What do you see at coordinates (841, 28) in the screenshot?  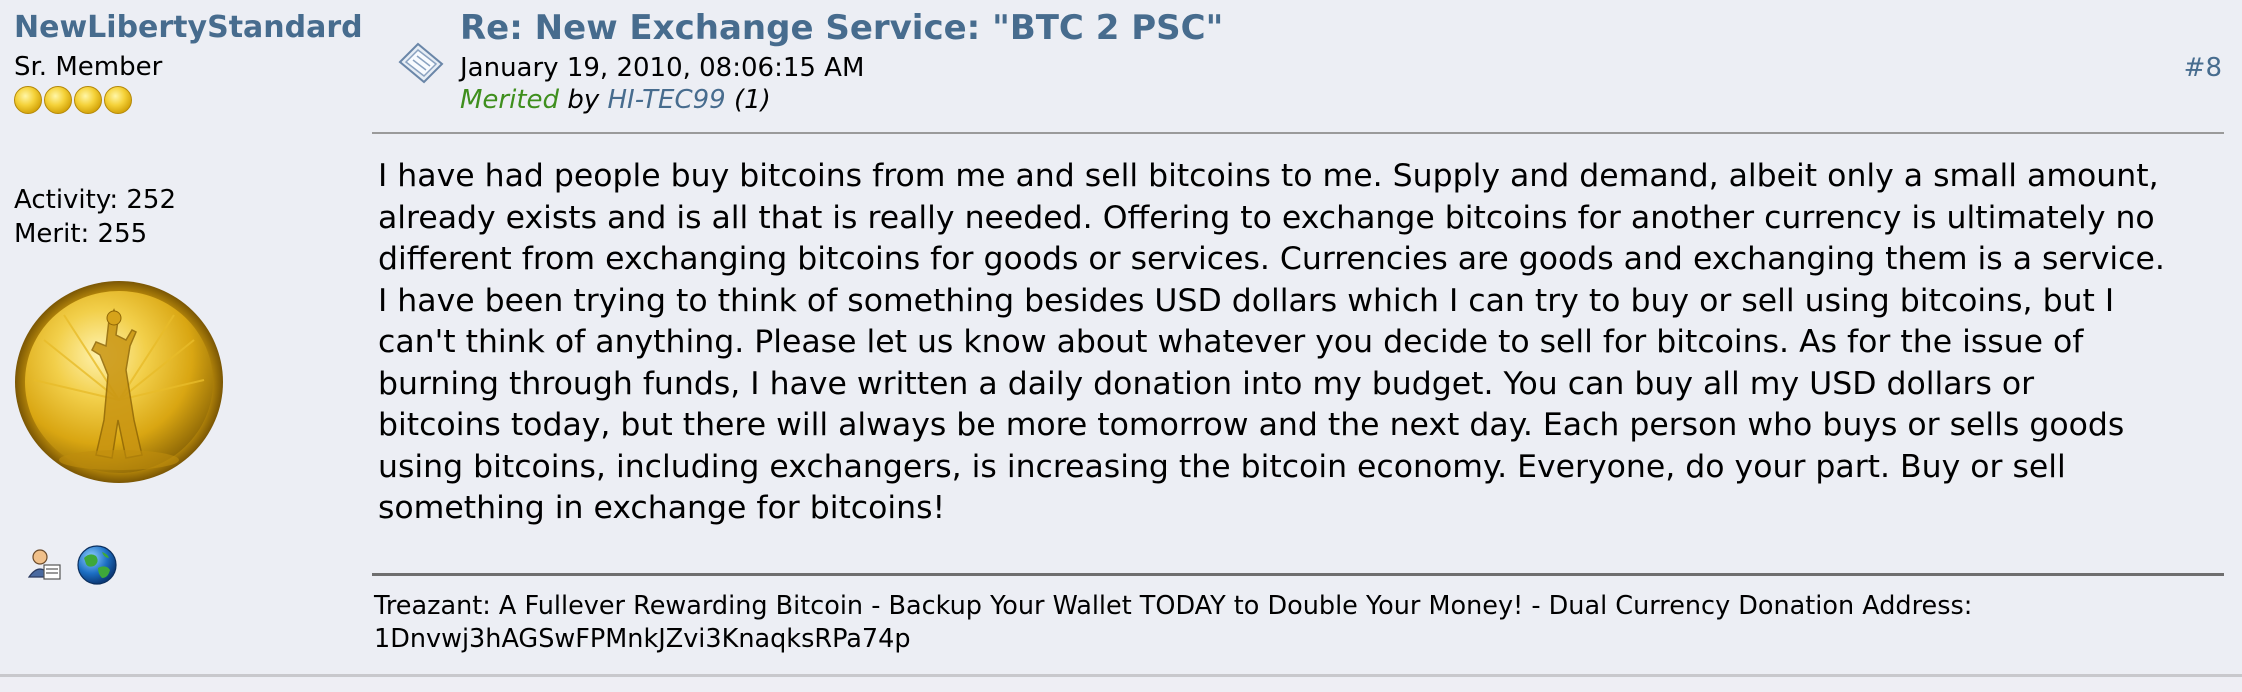 I see `post-subject-link: Re: New Exchange Service: "BTC 2 PSC"` at bounding box center [841, 28].